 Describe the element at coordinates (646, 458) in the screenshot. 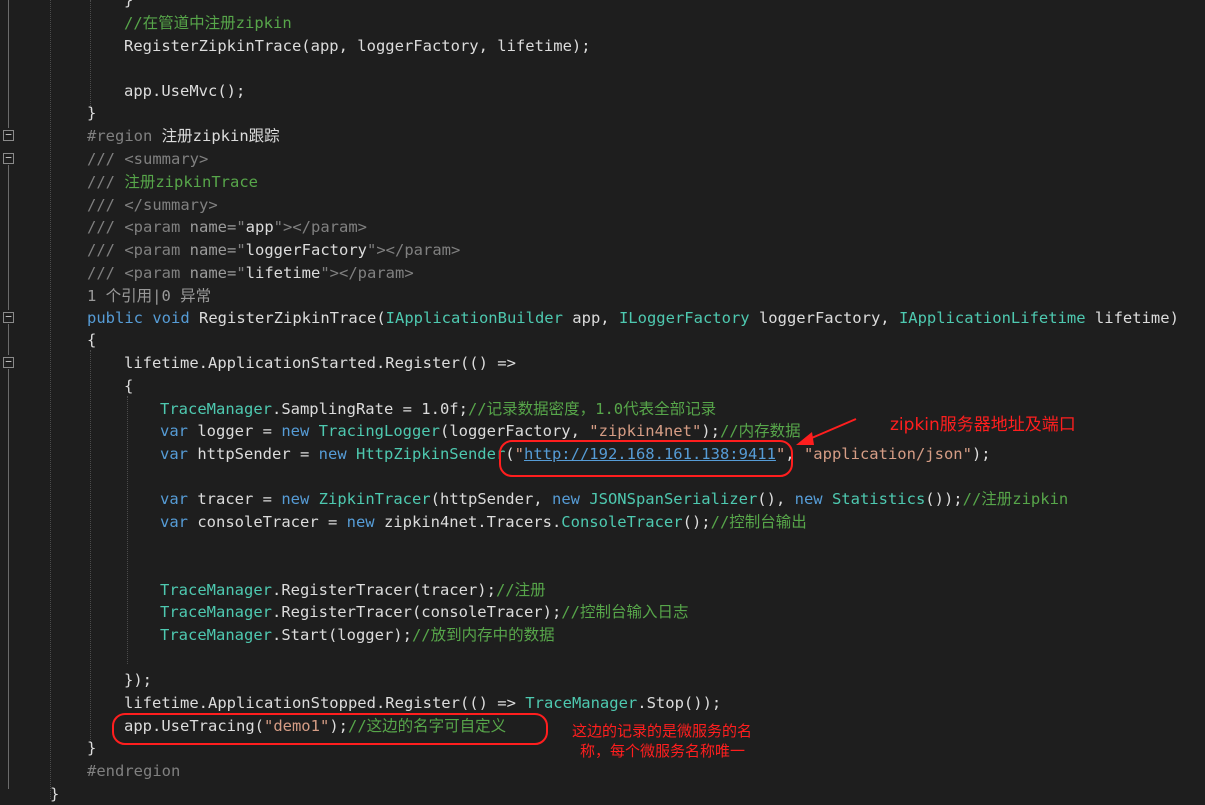

I see `url-highlight-box` at that location.